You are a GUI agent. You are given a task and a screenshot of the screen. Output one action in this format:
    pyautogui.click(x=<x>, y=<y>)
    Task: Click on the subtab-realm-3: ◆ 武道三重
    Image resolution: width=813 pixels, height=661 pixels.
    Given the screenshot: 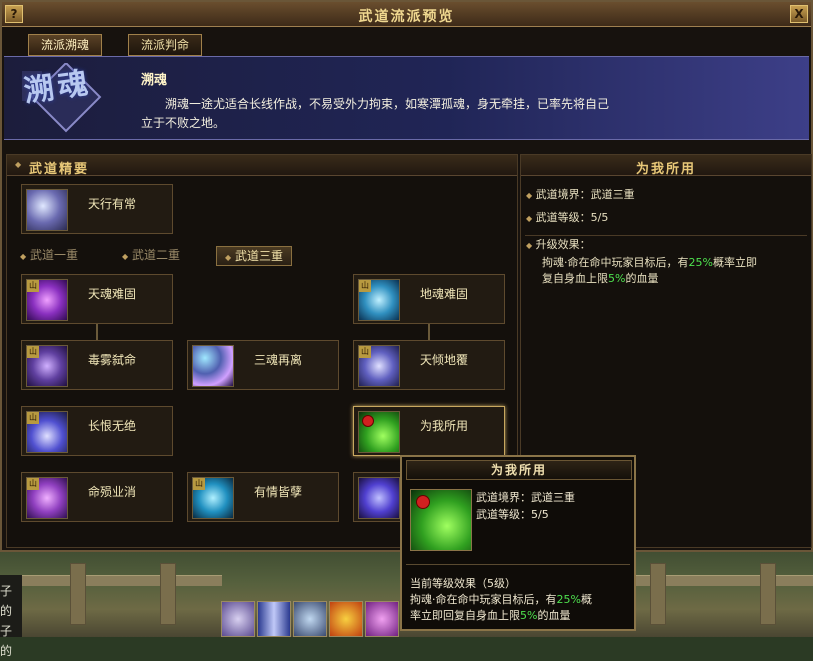 What is the action you would take?
    pyautogui.click(x=254, y=256)
    